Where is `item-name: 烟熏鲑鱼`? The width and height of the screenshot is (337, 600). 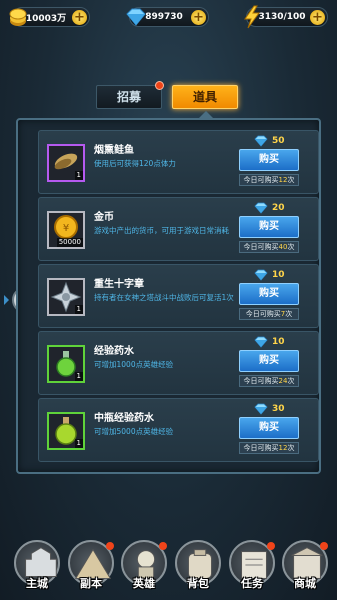
item-name: 烟熏鲑鱼 is located at coordinates (114, 150).